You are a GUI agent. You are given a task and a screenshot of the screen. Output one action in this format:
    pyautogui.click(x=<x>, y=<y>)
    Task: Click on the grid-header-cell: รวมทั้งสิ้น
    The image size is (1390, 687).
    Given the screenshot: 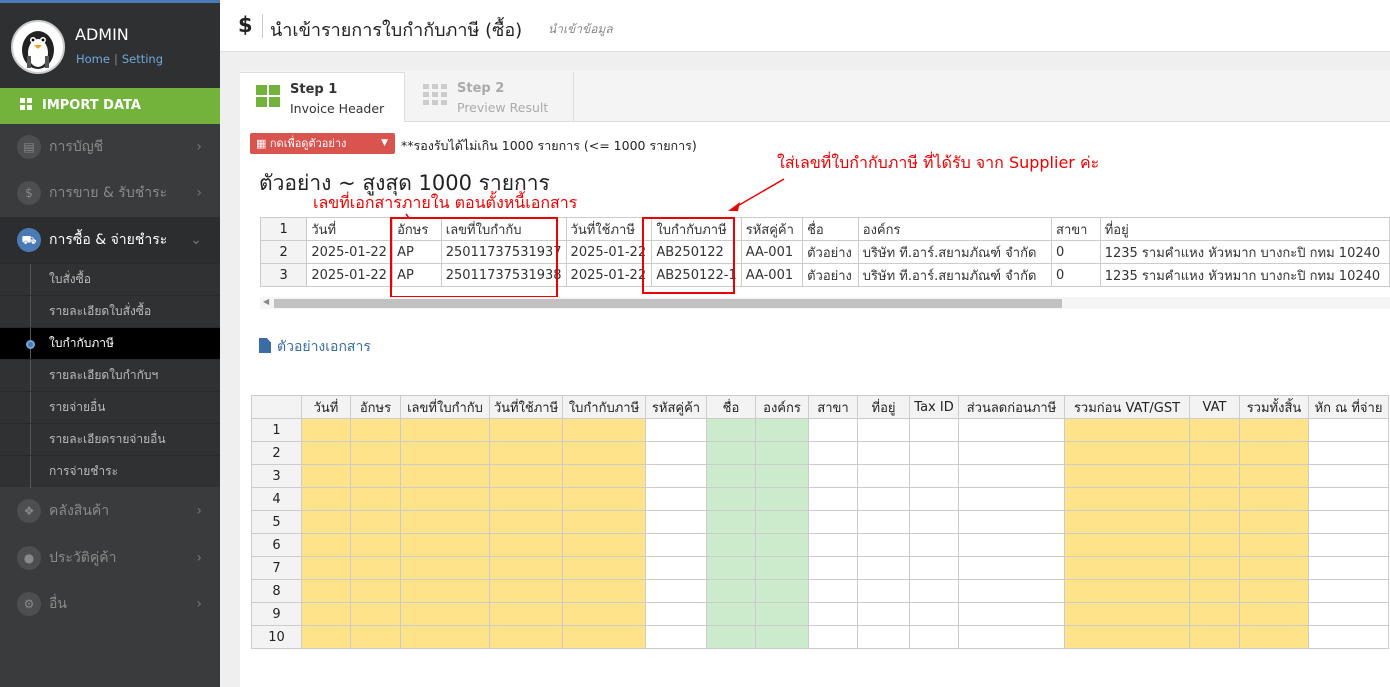 What is the action you would take?
    pyautogui.click(x=1274, y=407)
    